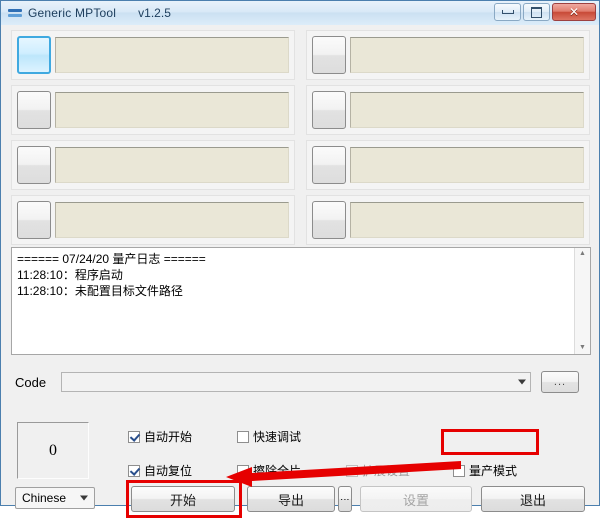 This screenshot has width=600, height=518. Describe the element at coordinates (183, 499) in the screenshot. I see `start-button: 开始` at that location.